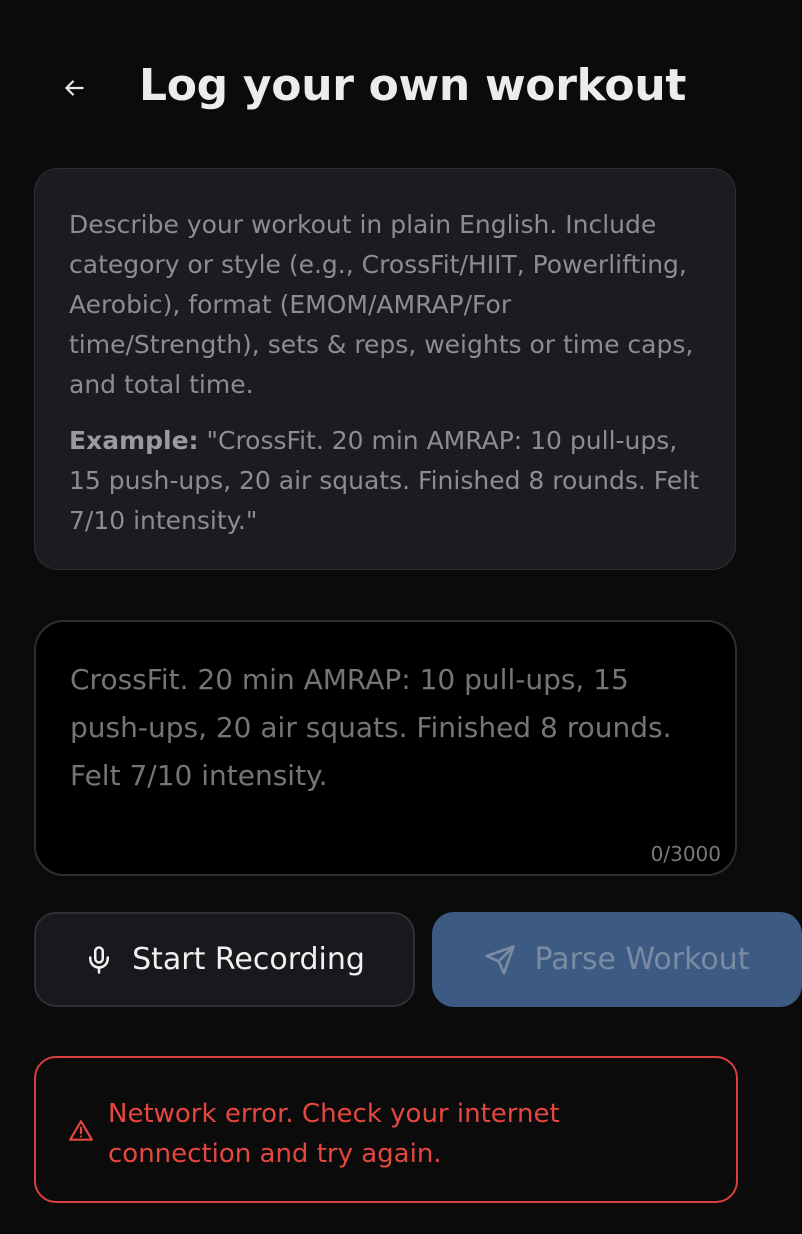  I want to click on start-recording-label: Start Recording, so click(248, 959).